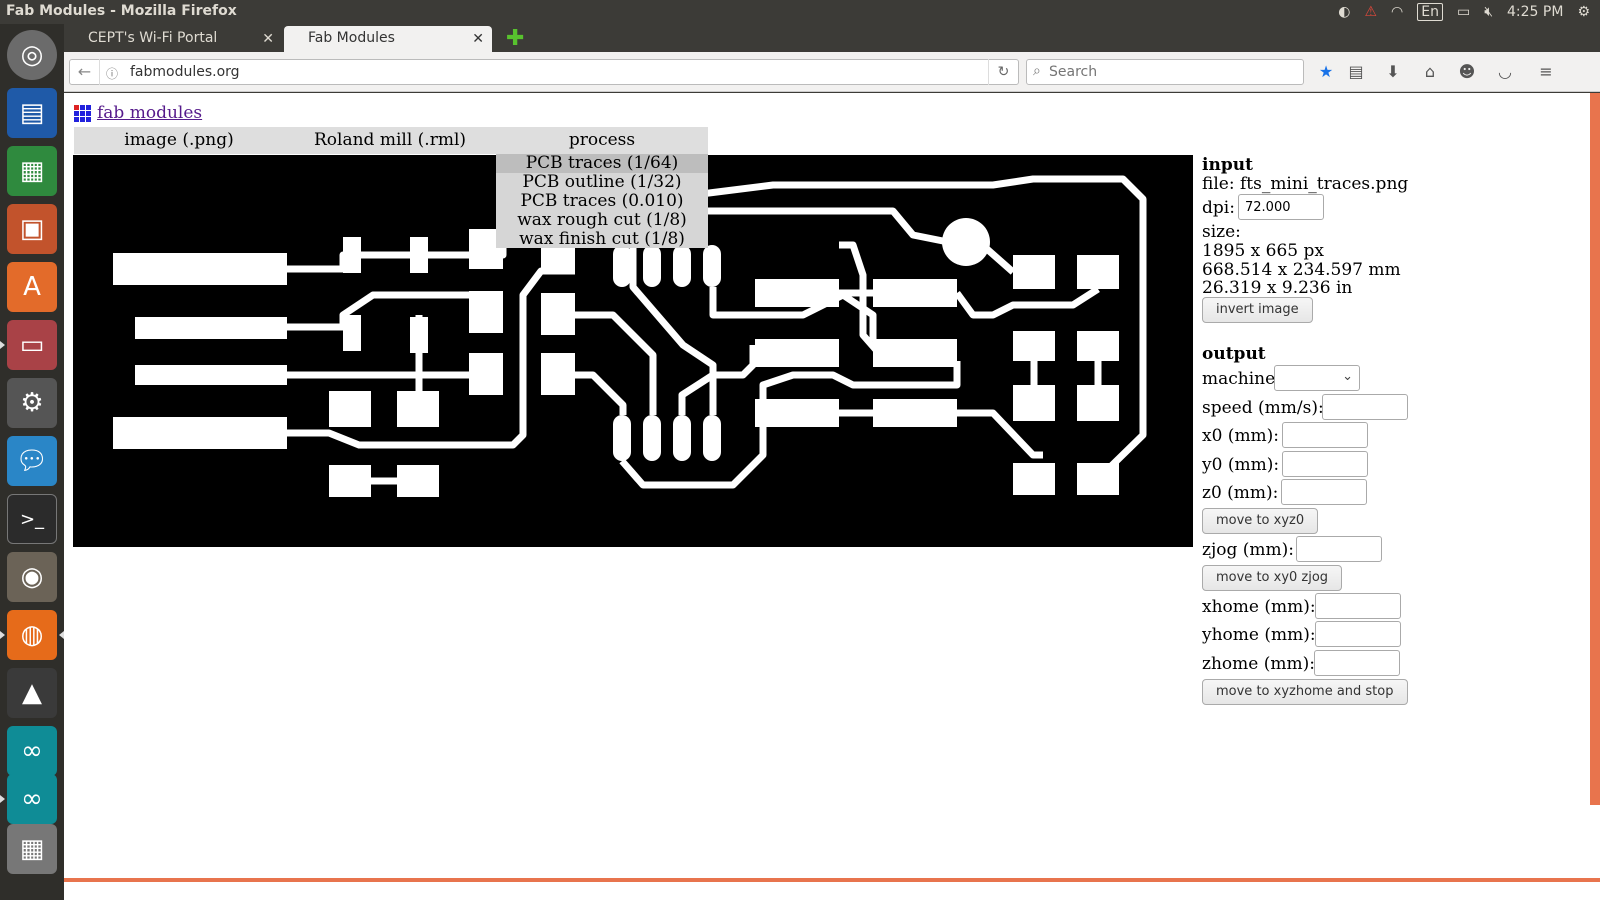 Image resolution: width=1600 pixels, height=900 pixels. Describe the element at coordinates (1365, 407) in the screenshot. I see `speed-input` at that location.